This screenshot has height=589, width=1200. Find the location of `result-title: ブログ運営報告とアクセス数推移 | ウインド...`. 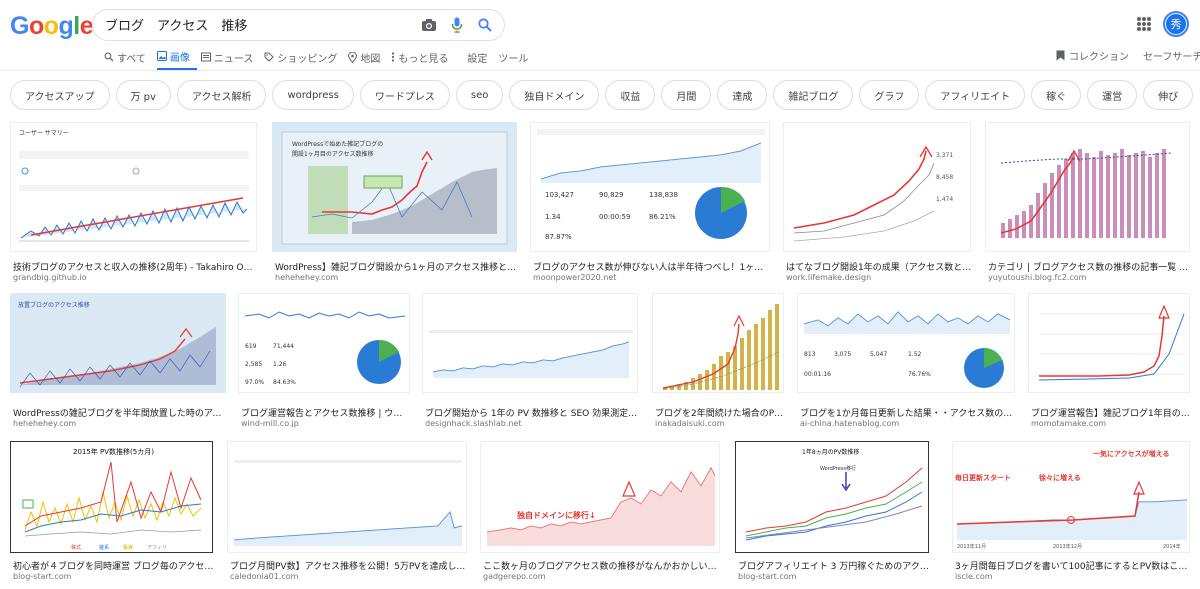

result-title: ブログ運営報告とアクセス数推移 | ウインド... is located at coordinates (326, 412).